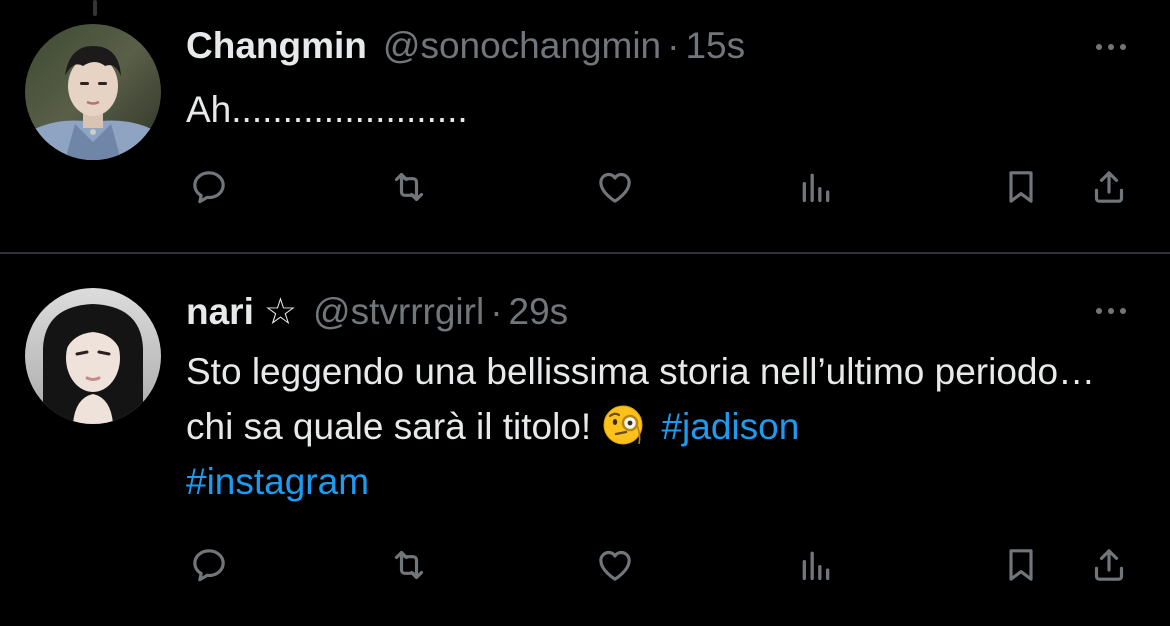 This screenshot has height=626, width=1170. What do you see at coordinates (277, 481) in the screenshot?
I see `hashtag-link: #instagram` at bounding box center [277, 481].